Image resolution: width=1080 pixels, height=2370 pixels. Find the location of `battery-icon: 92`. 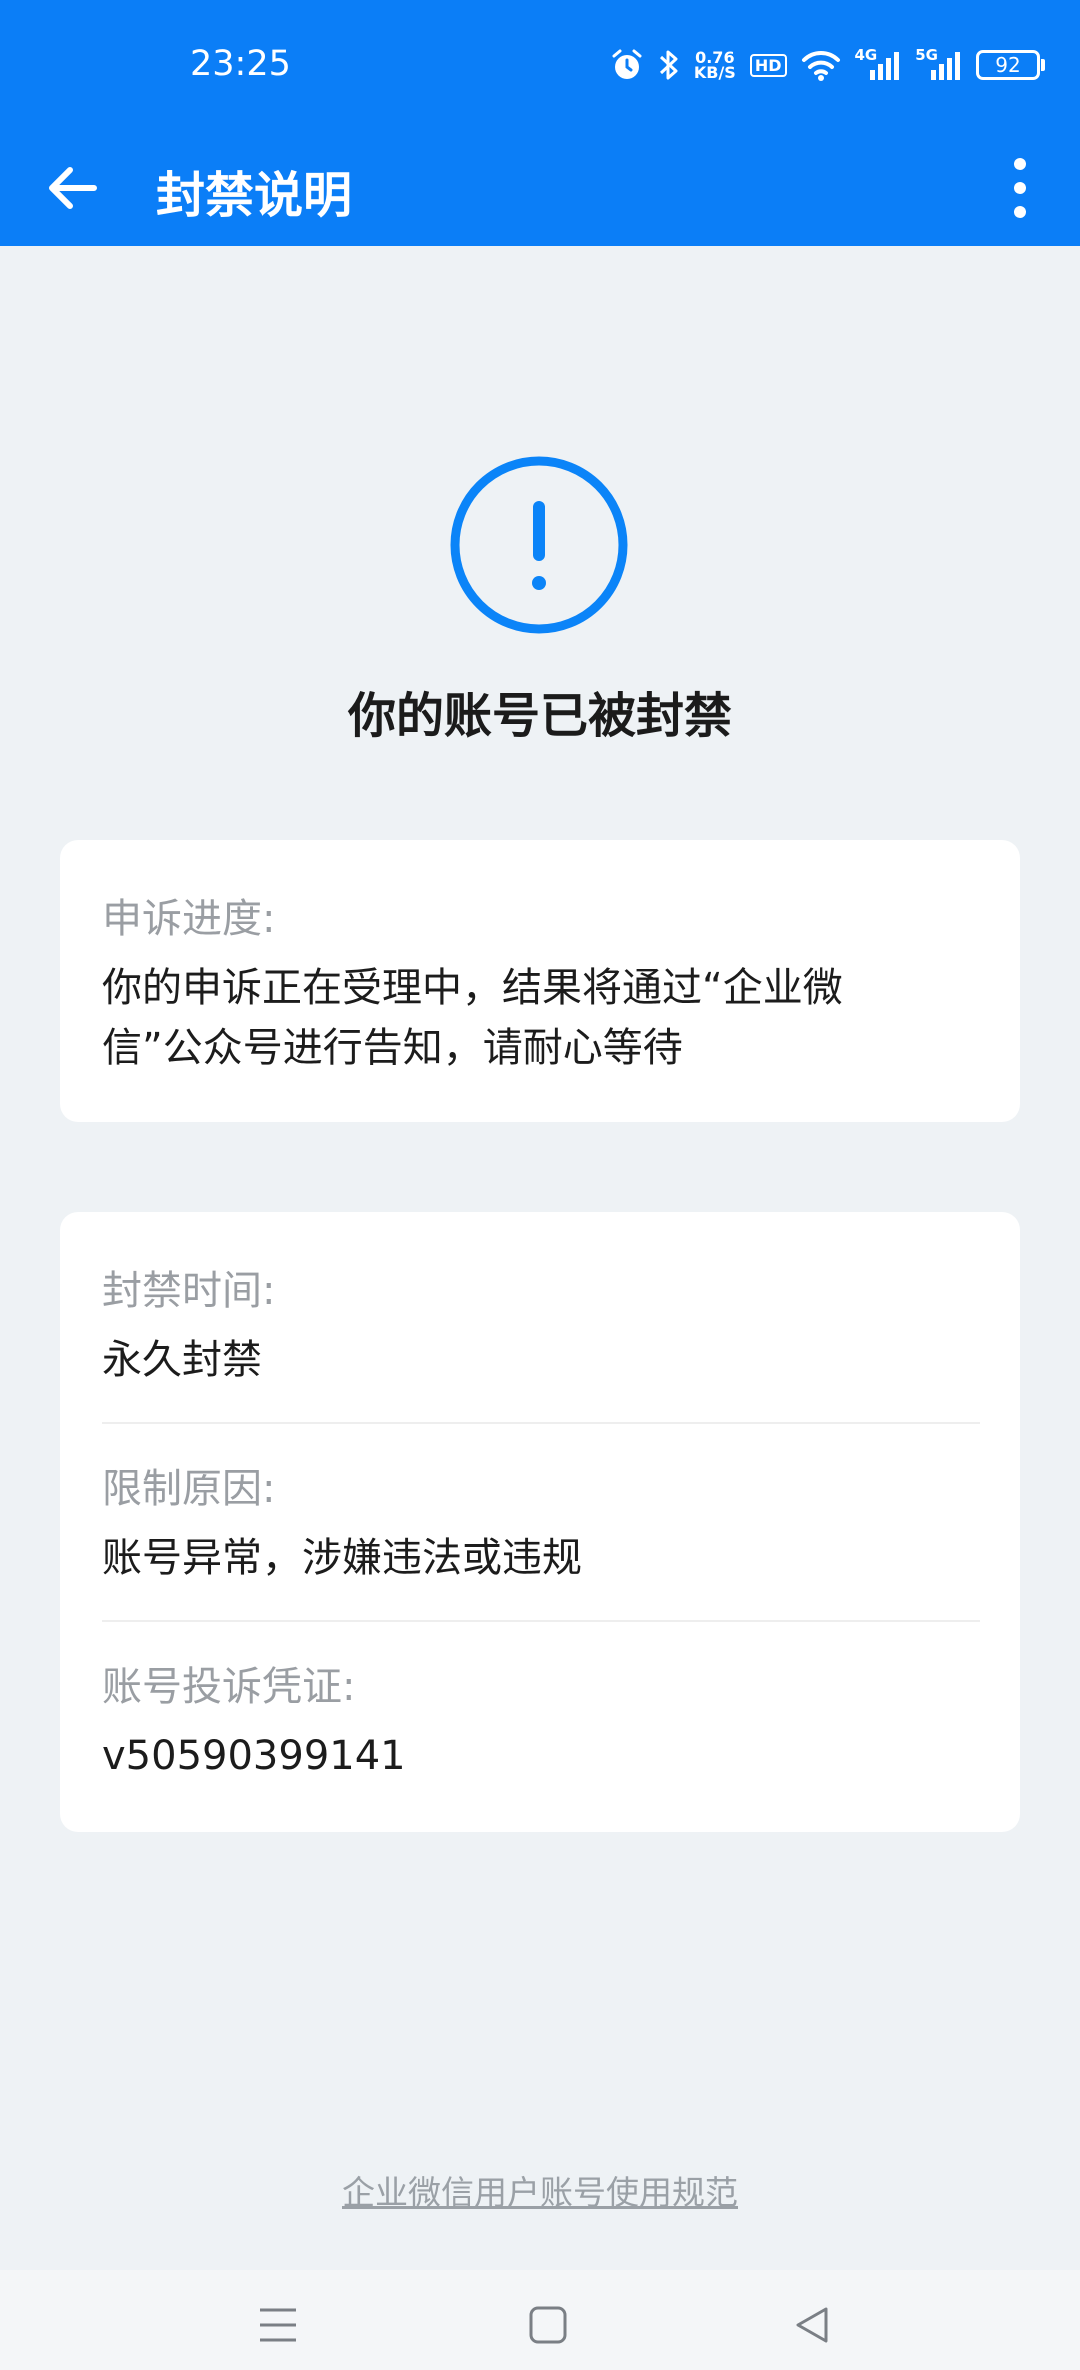

battery-icon: 92 is located at coordinates (1010, 65).